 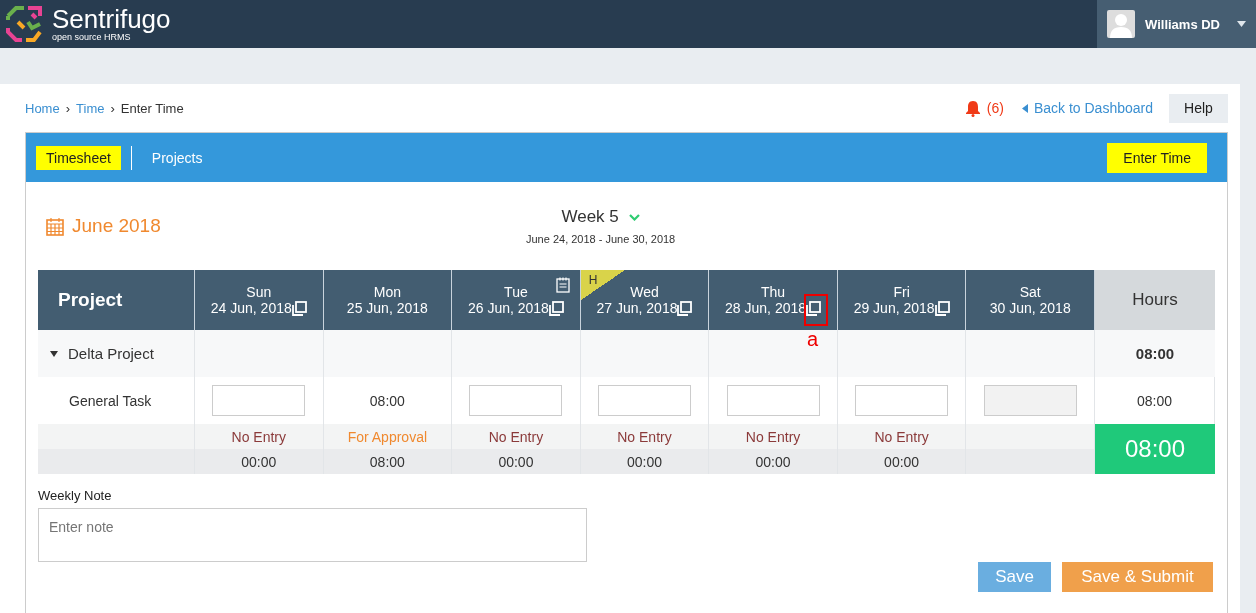 What do you see at coordinates (1198, 108) in the screenshot?
I see `help-button: Help` at bounding box center [1198, 108].